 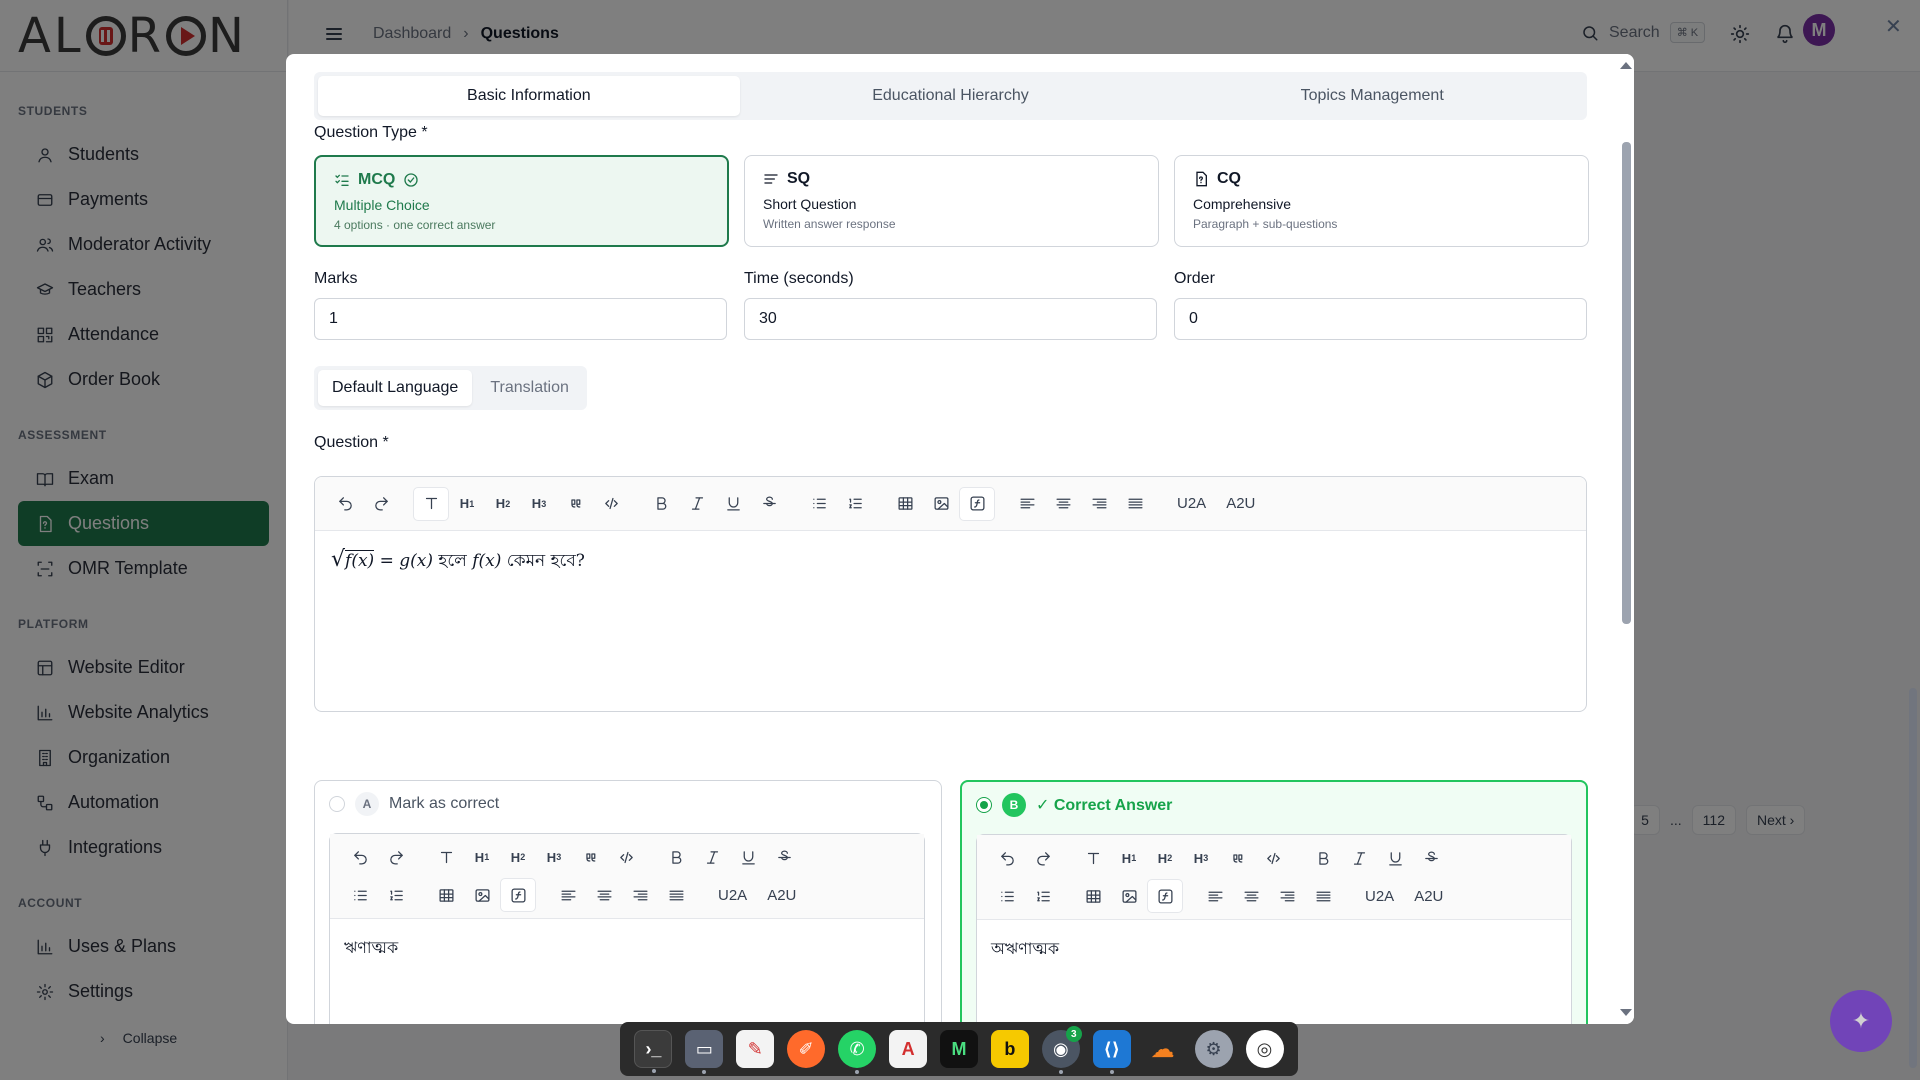 I want to click on files-icon: ▭, so click(x=704, y=1052).